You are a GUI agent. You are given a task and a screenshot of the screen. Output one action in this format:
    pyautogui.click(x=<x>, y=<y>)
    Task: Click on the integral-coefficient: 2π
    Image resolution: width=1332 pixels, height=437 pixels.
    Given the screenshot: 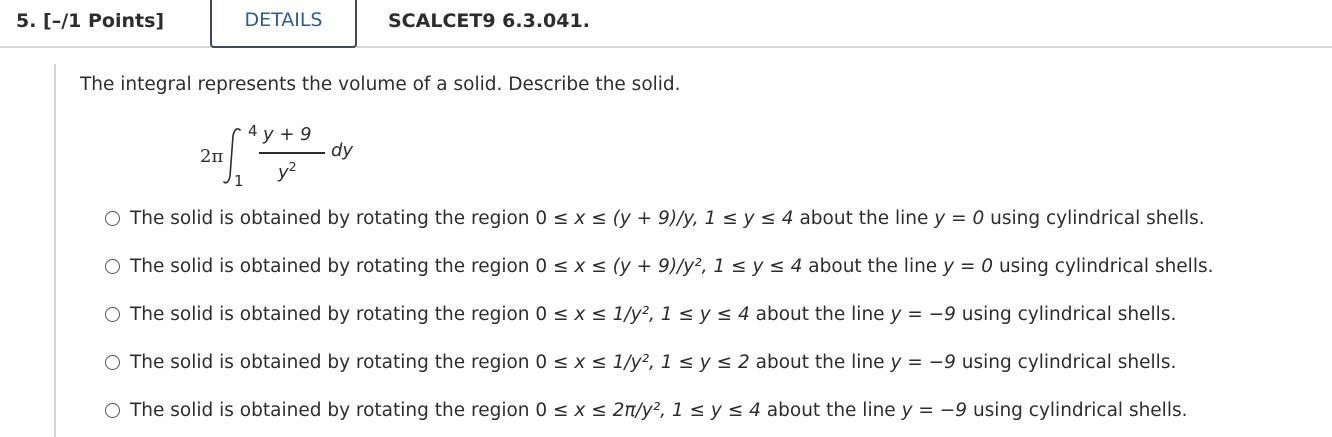 What is the action you would take?
    pyautogui.click(x=212, y=156)
    